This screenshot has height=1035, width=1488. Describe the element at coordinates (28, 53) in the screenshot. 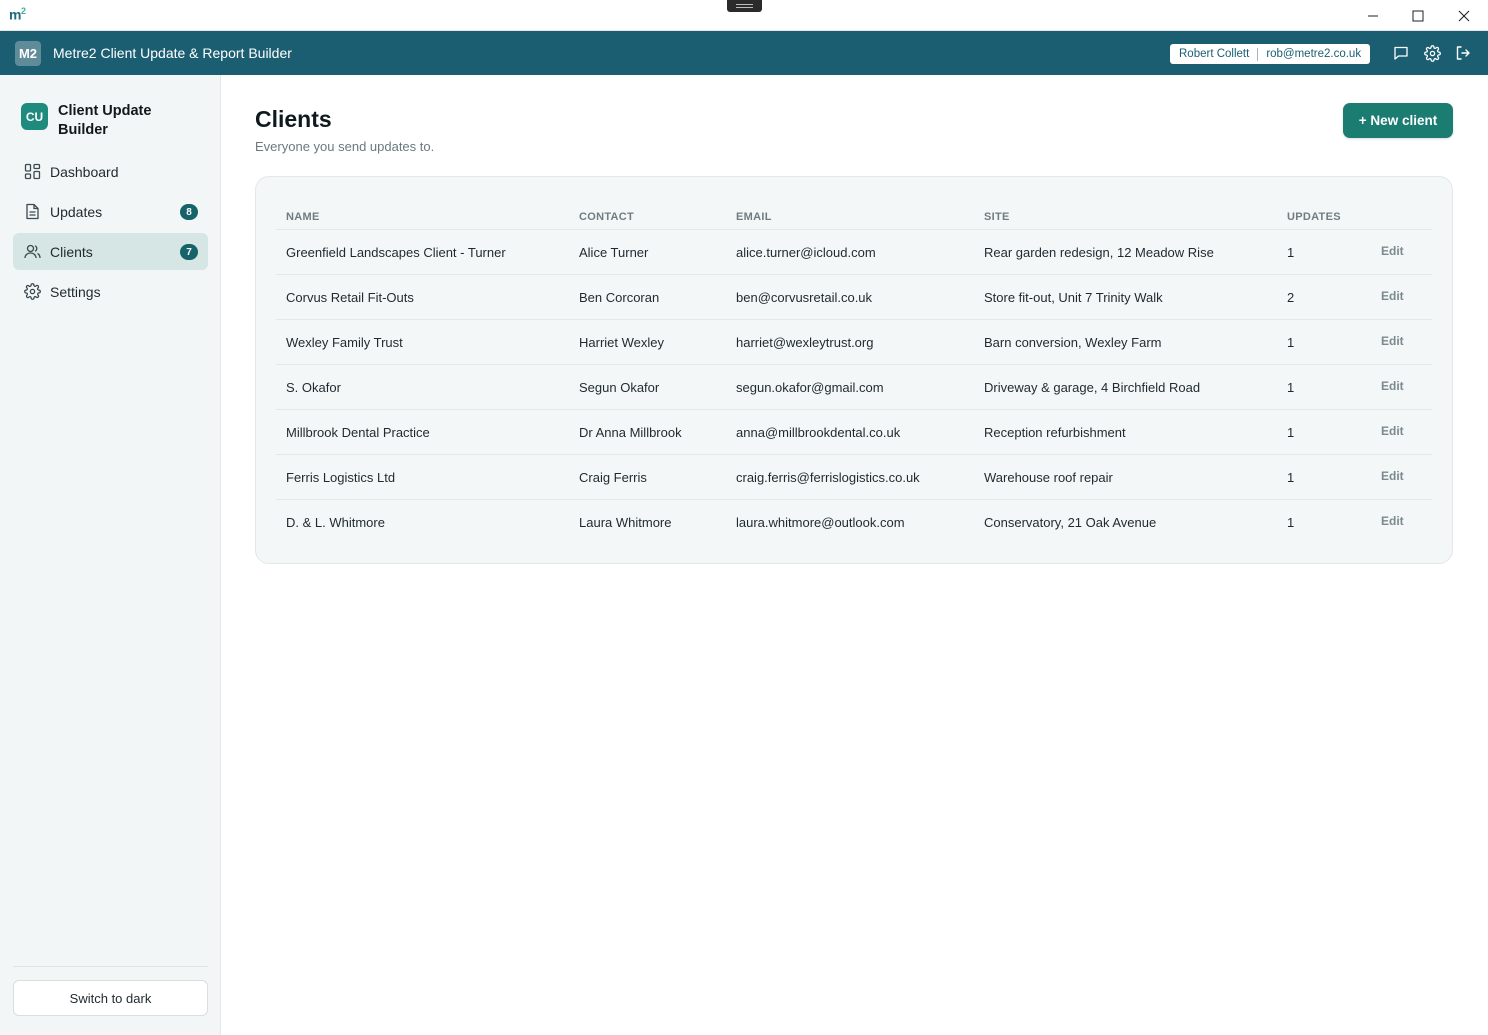

I see `app-badge: M2` at that location.